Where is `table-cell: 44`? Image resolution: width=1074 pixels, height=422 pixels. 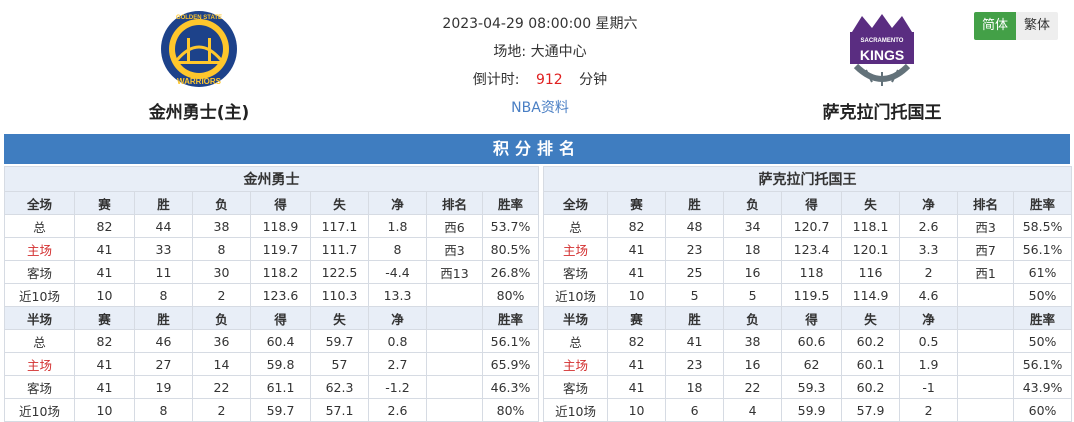 table-cell: 44 is located at coordinates (163, 226).